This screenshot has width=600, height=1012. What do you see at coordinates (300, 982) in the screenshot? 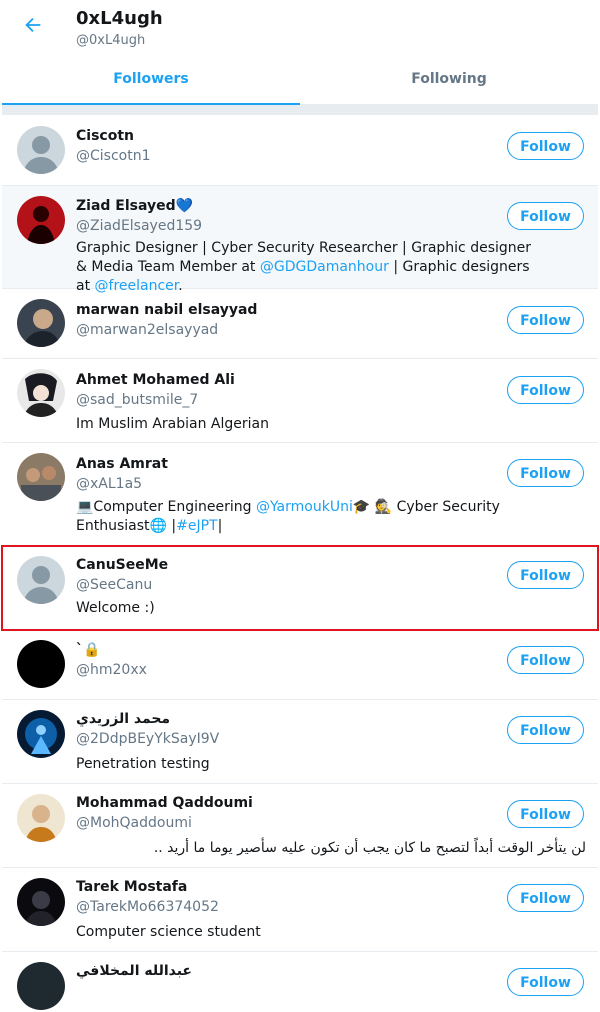
I see `list-item: عبدالله المخلافي Follow` at bounding box center [300, 982].